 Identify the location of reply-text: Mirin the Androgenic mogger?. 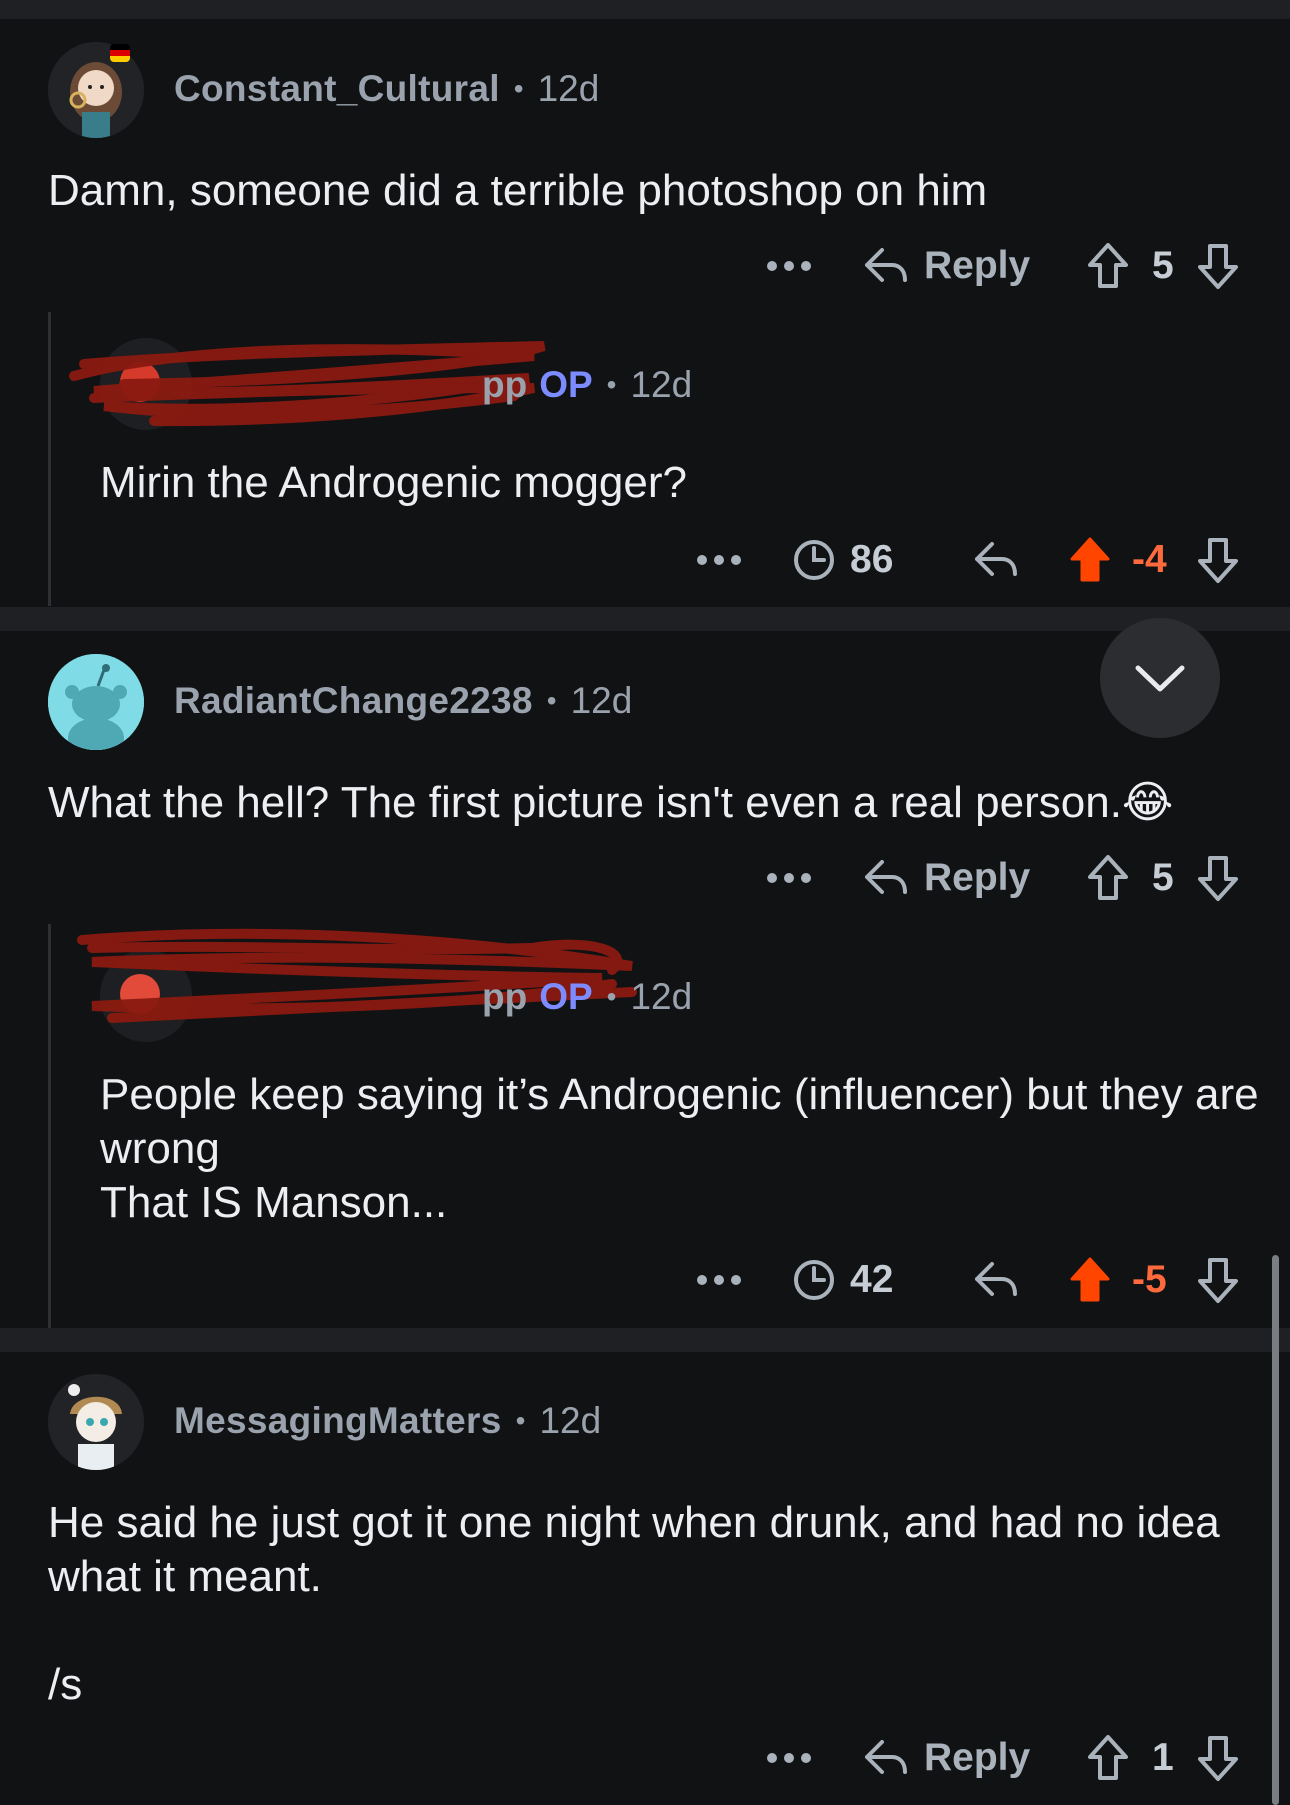
(393, 482).